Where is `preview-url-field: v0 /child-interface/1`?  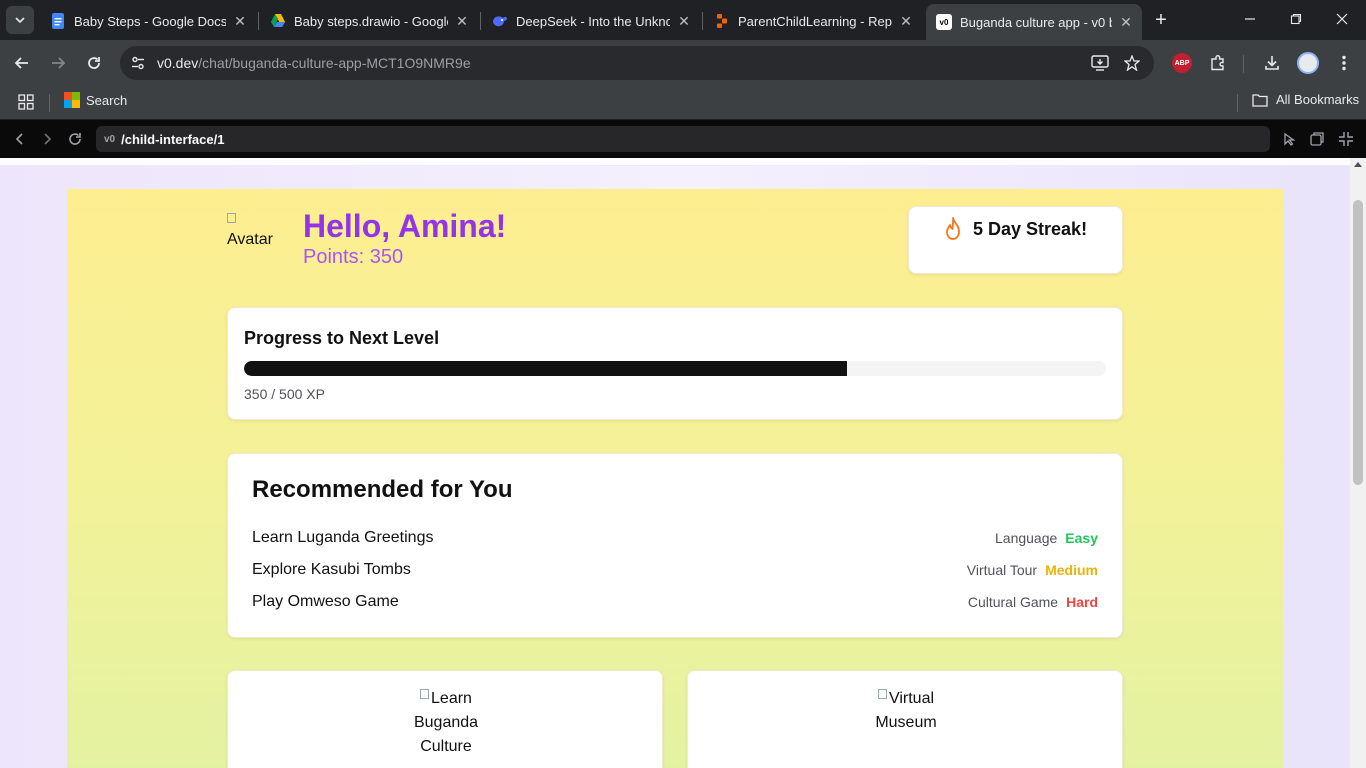
preview-url-field: v0 /child-interface/1 is located at coordinates (683, 139).